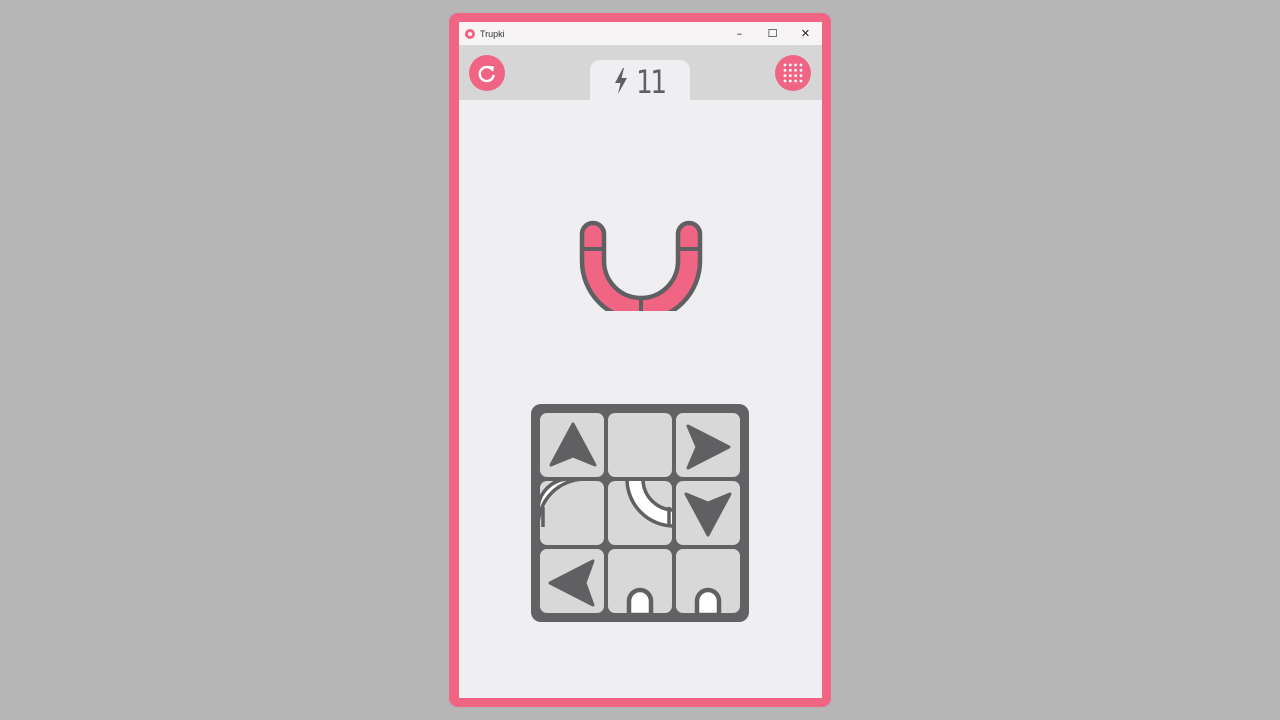 The height and width of the screenshot is (720, 1280). I want to click on maximize-button: ☐, so click(772, 33).